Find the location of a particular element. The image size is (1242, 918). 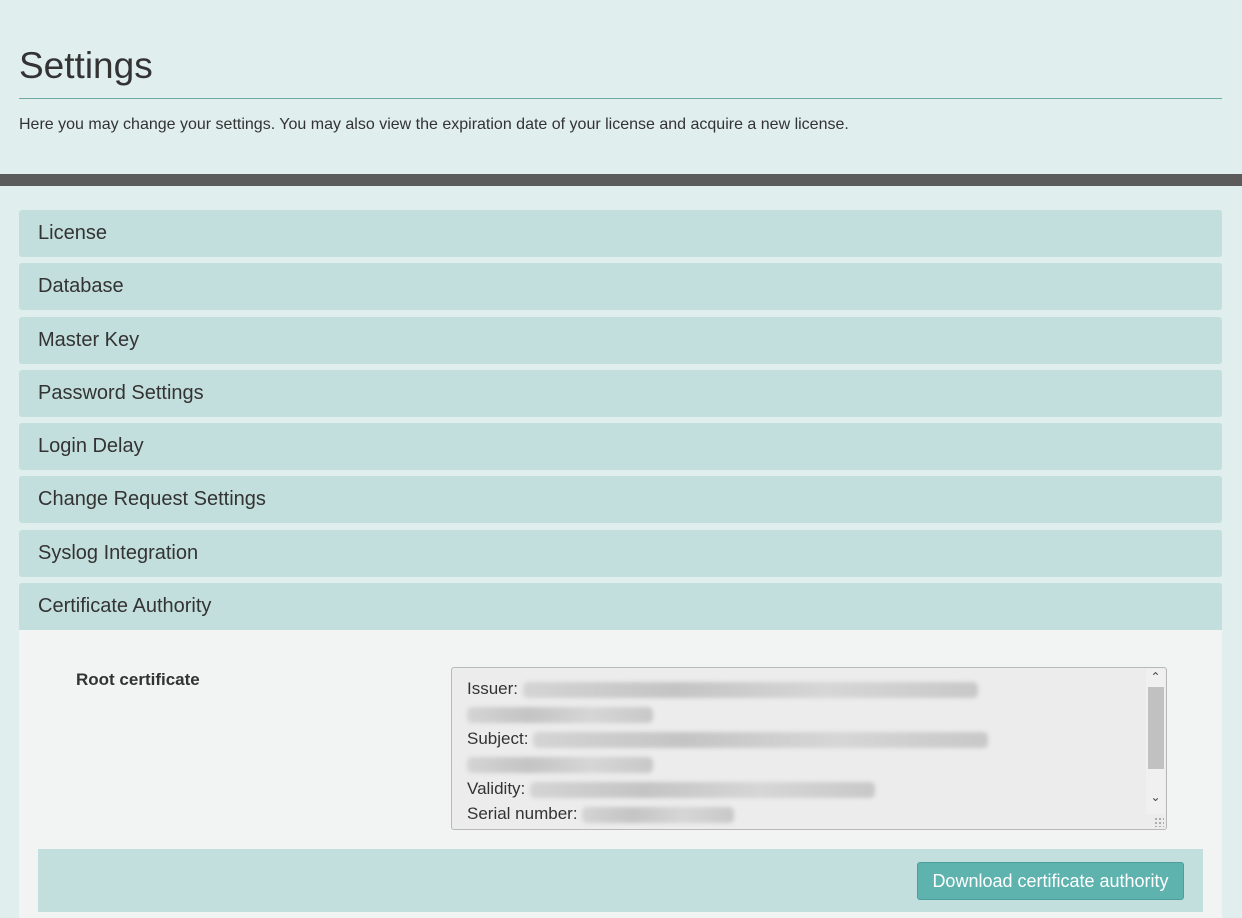

accordion-login-delay: Login Delay is located at coordinates (620, 446).